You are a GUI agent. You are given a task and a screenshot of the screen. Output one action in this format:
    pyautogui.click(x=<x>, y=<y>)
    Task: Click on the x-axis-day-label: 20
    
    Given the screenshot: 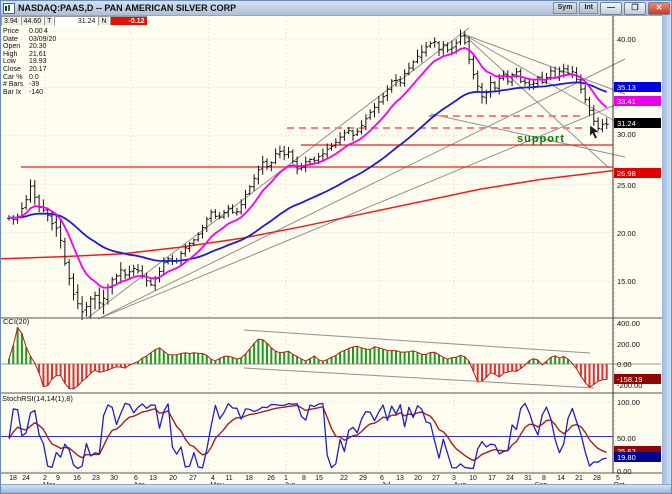 What is the action you would take?
    pyautogui.click(x=173, y=478)
    